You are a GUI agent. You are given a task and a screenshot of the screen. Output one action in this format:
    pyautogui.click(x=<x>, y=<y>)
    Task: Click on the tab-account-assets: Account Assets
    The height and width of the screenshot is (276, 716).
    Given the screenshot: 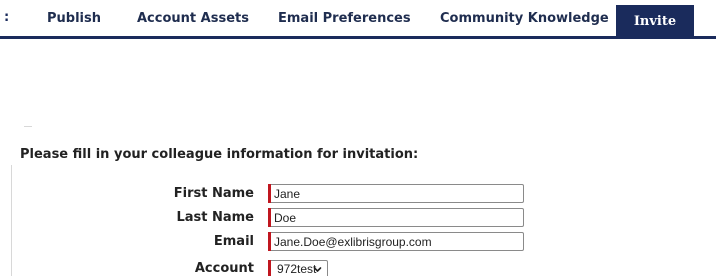 What is the action you would take?
    pyautogui.click(x=193, y=18)
    